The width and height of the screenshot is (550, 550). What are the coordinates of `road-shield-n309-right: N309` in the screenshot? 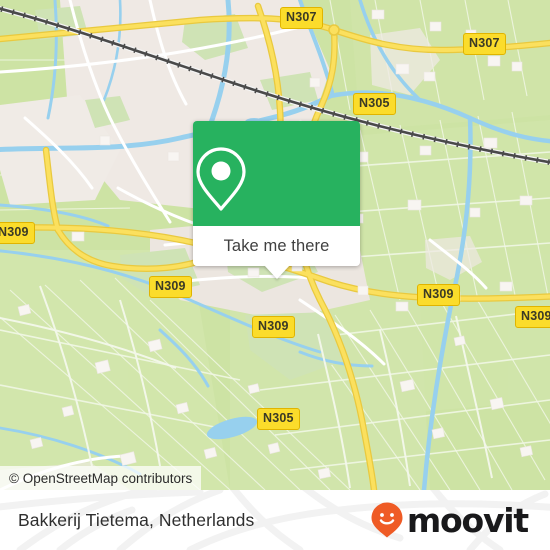 It's located at (438, 295).